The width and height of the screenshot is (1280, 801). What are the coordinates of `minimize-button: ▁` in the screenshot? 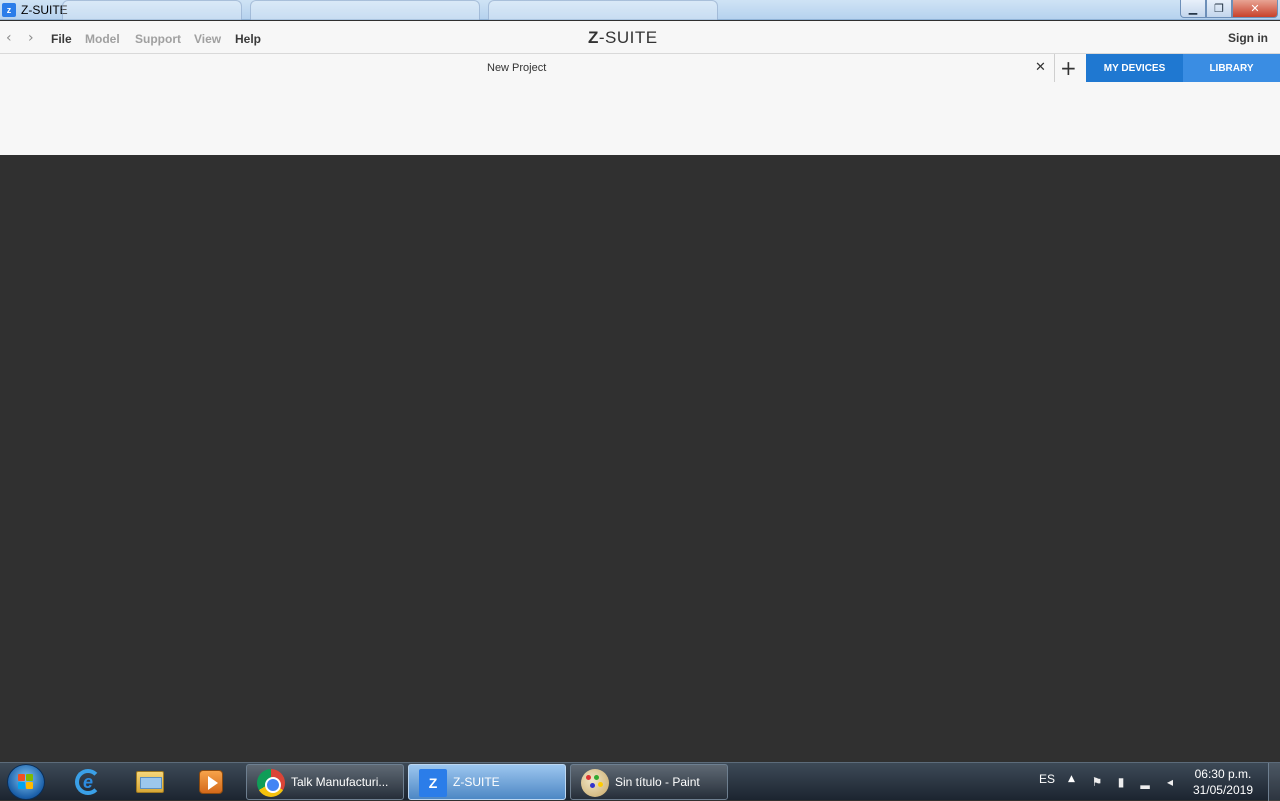 It's located at (1193, 9).